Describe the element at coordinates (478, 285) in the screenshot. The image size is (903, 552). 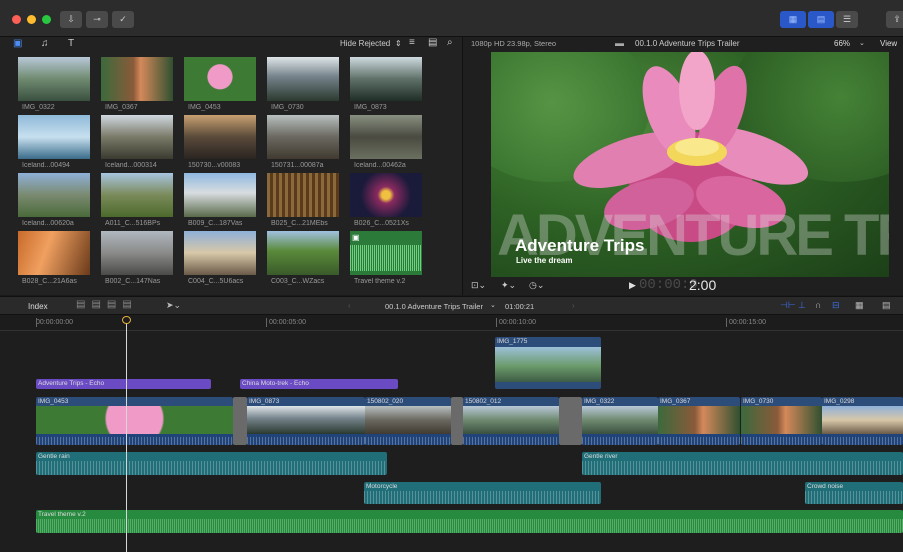
I see `transform-menu-icon: ⊡⌄` at that location.